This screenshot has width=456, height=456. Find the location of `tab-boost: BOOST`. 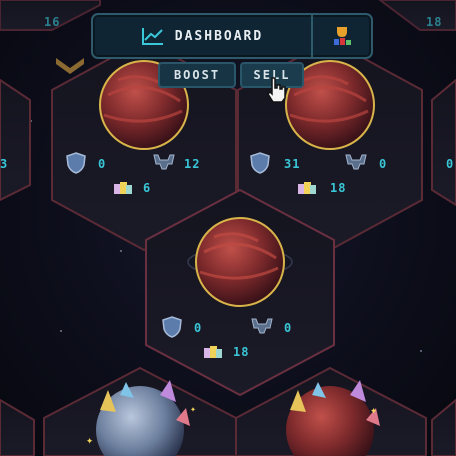

tab-boost: BOOST is located at coordinates (197, 75).